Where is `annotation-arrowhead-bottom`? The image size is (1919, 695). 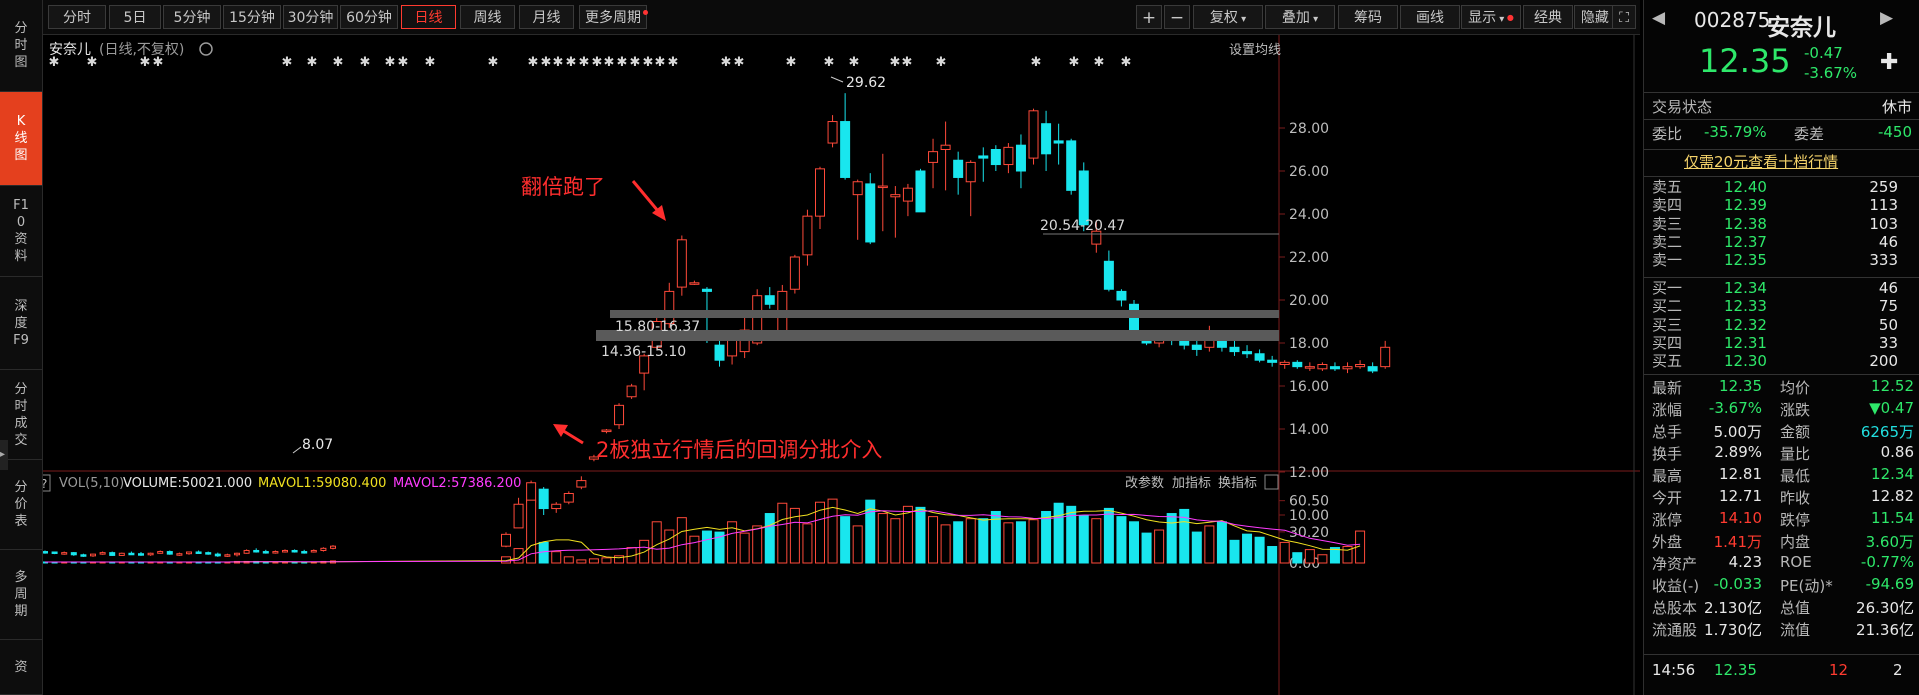 annotation-arrowhead-bottom is located at coordinates (560, 430).